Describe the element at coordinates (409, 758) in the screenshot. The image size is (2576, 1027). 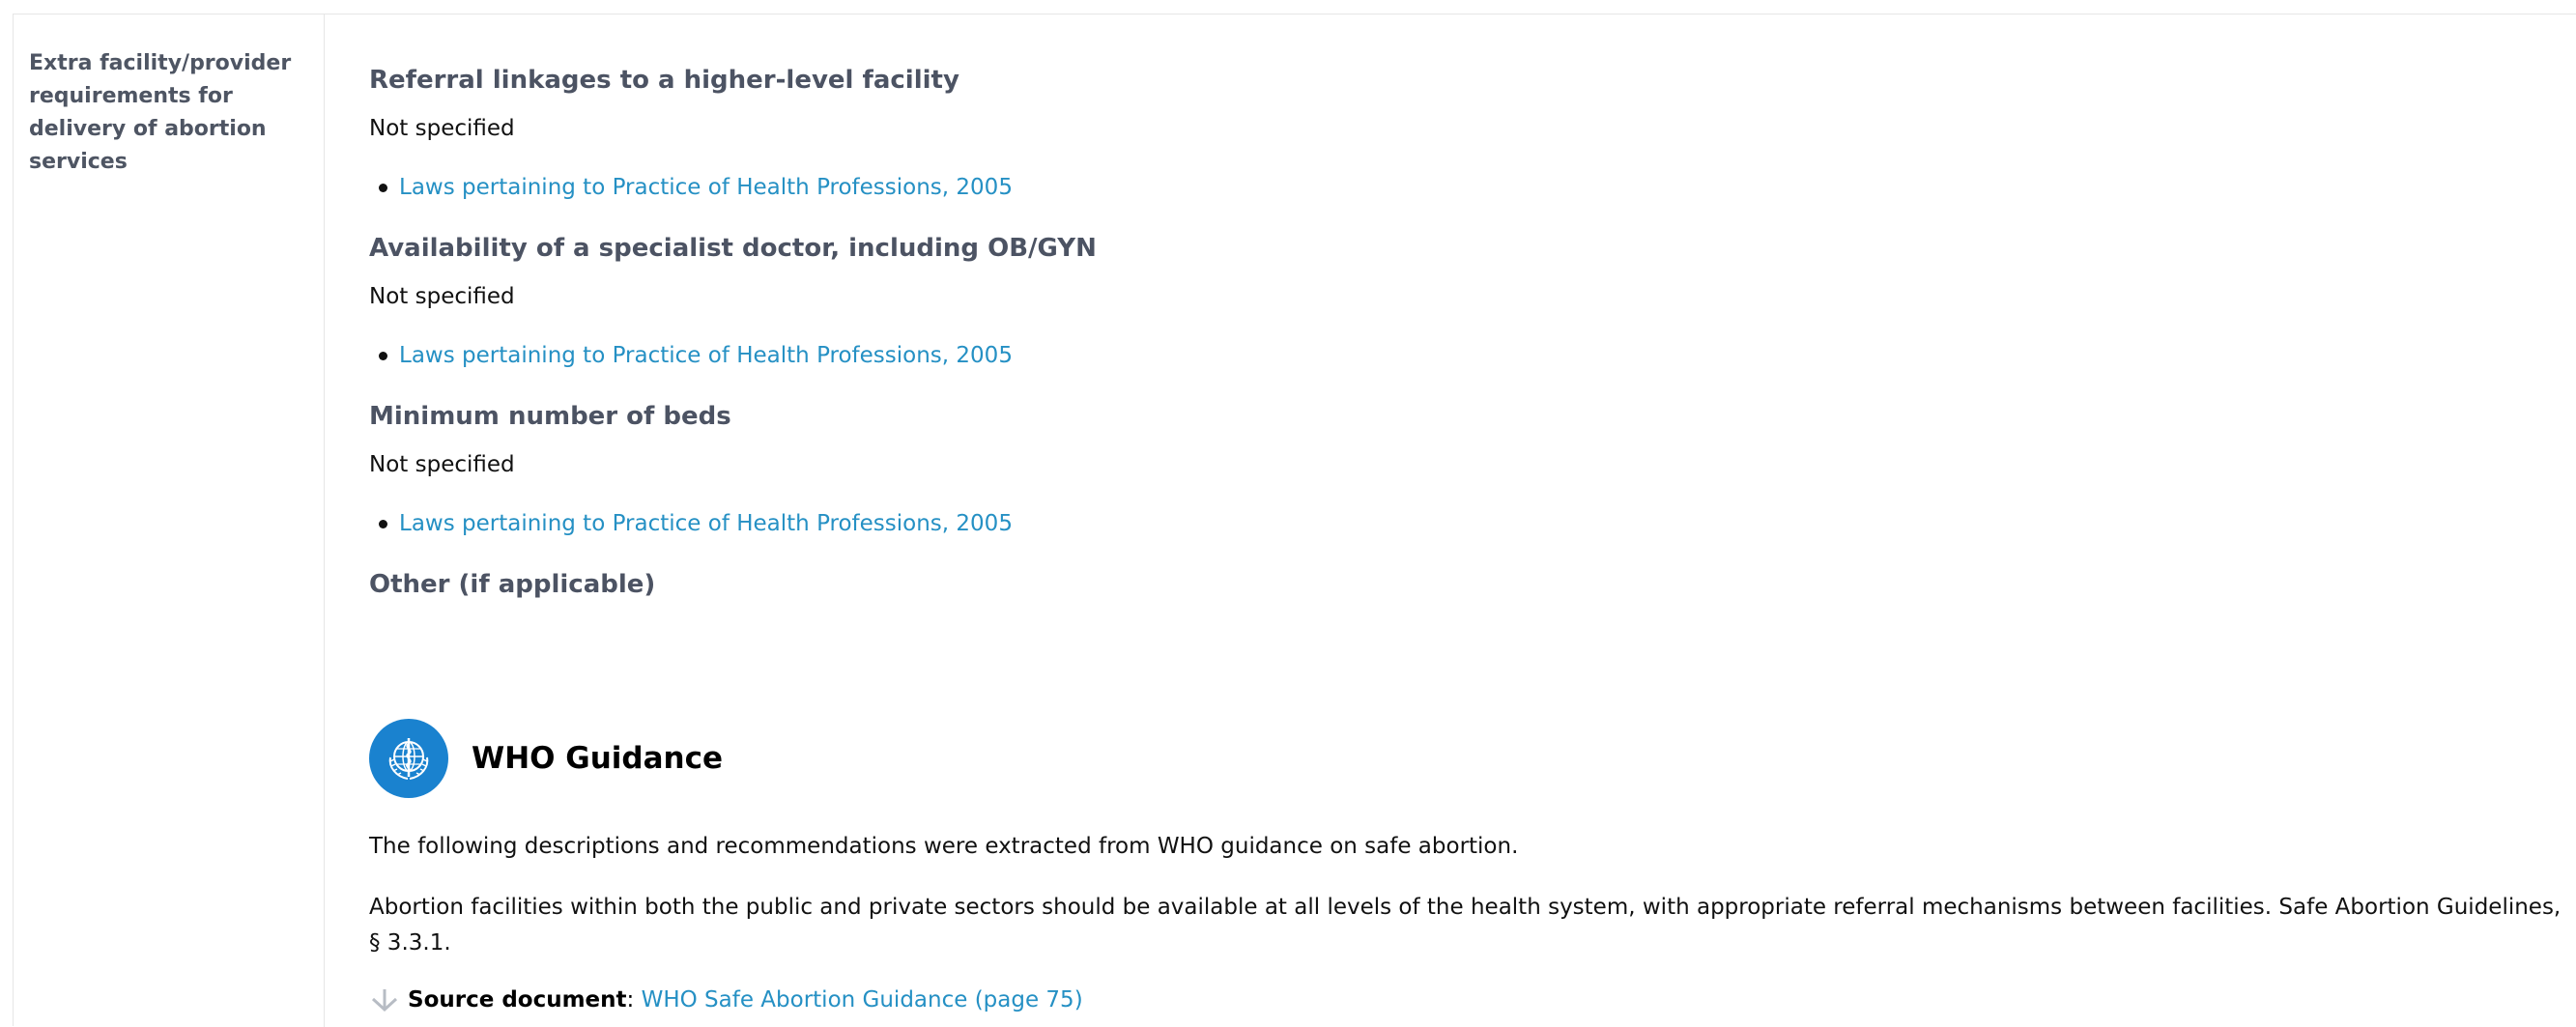
I see `who-emblem-icon` at that location.